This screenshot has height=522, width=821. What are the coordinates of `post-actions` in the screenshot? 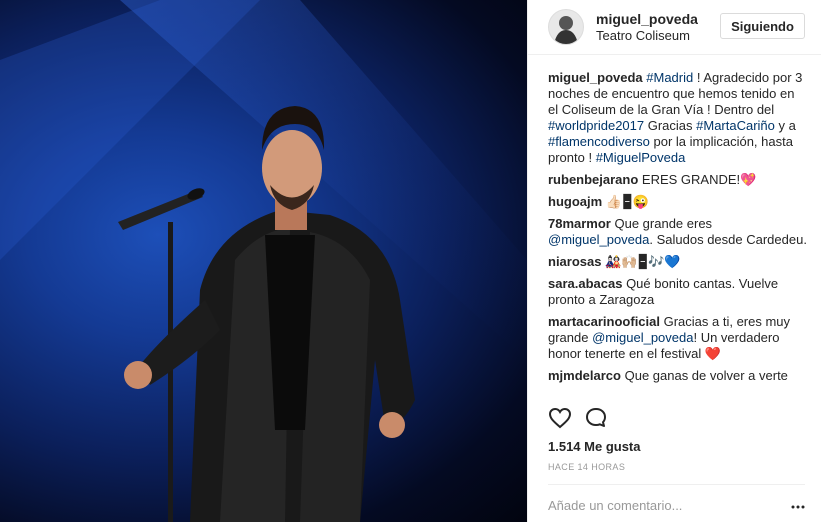 It's located at (578, 418).